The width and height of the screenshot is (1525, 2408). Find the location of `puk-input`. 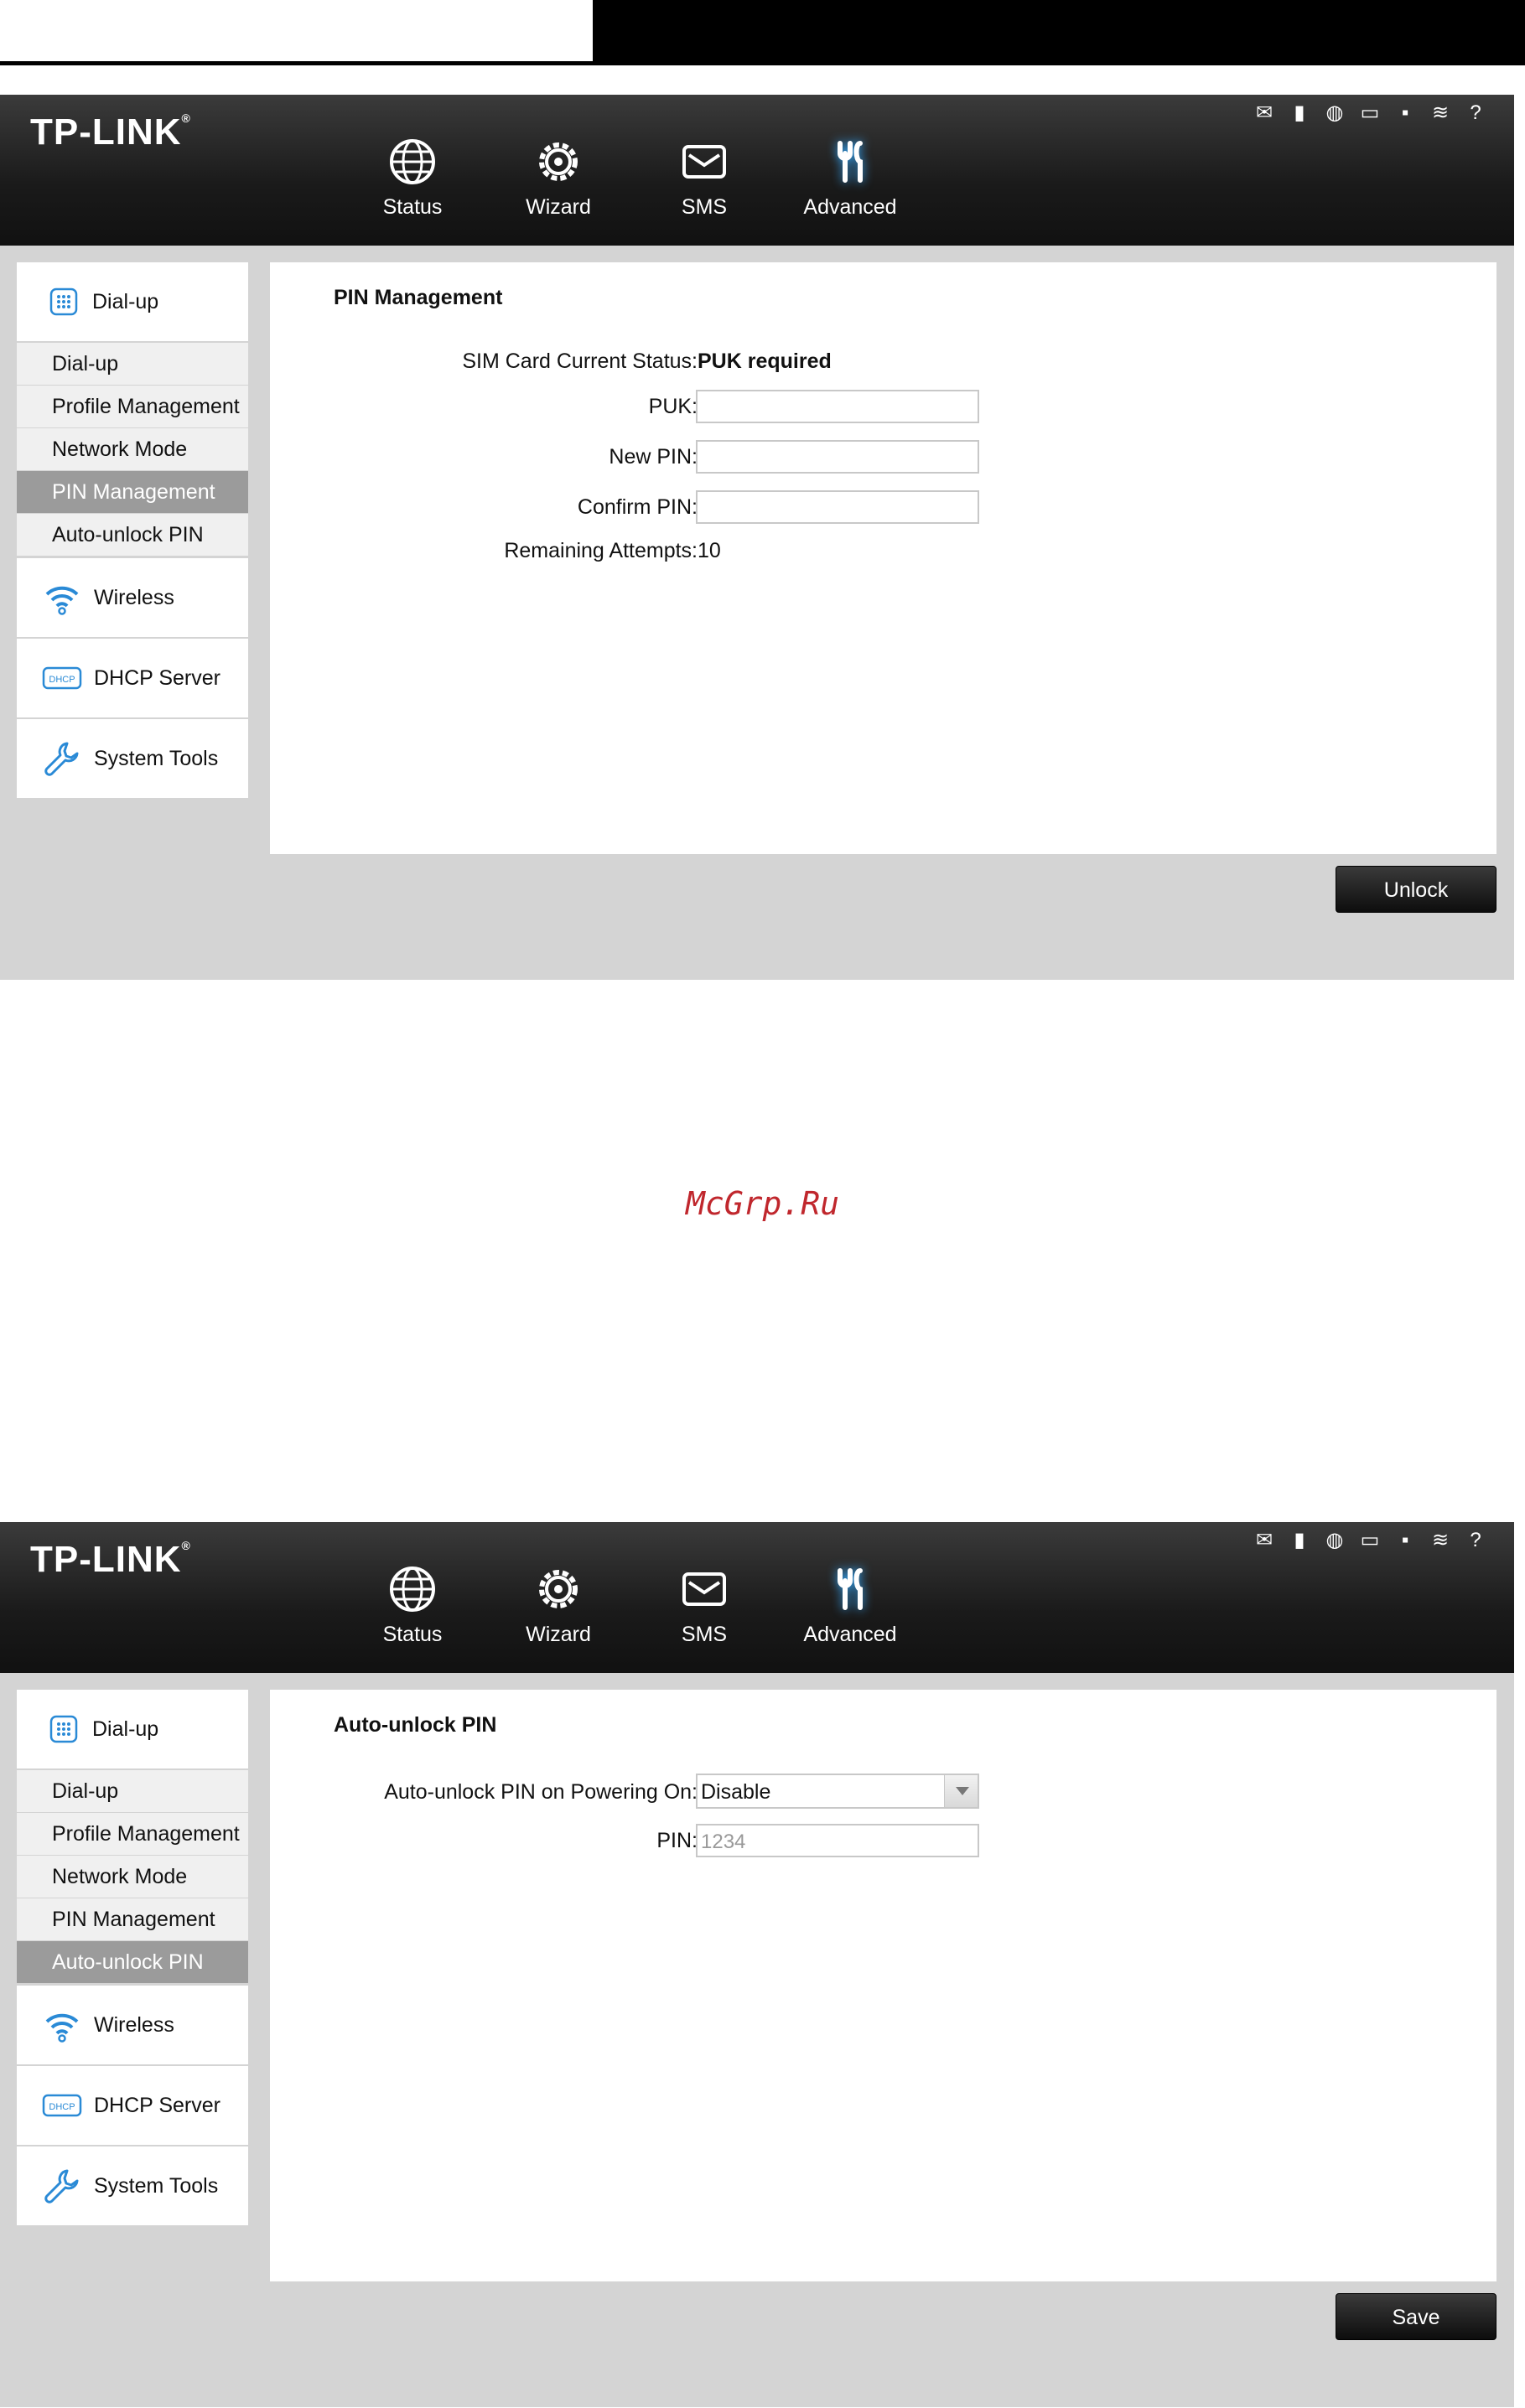

puk-input is located at coordinates (837, 406).